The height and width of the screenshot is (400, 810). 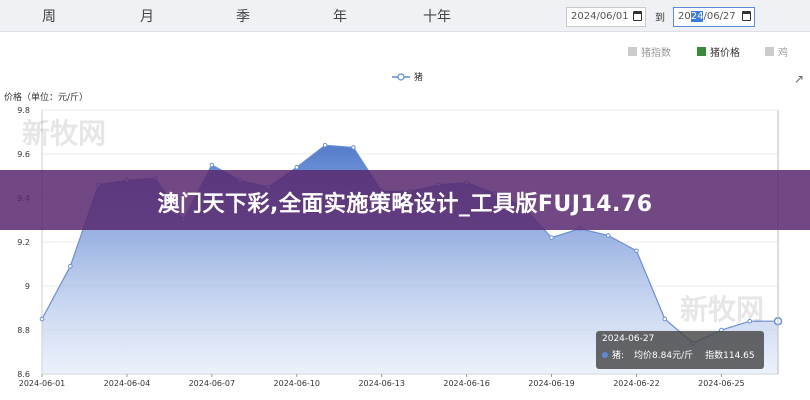 I want to click on legend-toggle-pig-index: 猪指数, so click(x=649, y=51).